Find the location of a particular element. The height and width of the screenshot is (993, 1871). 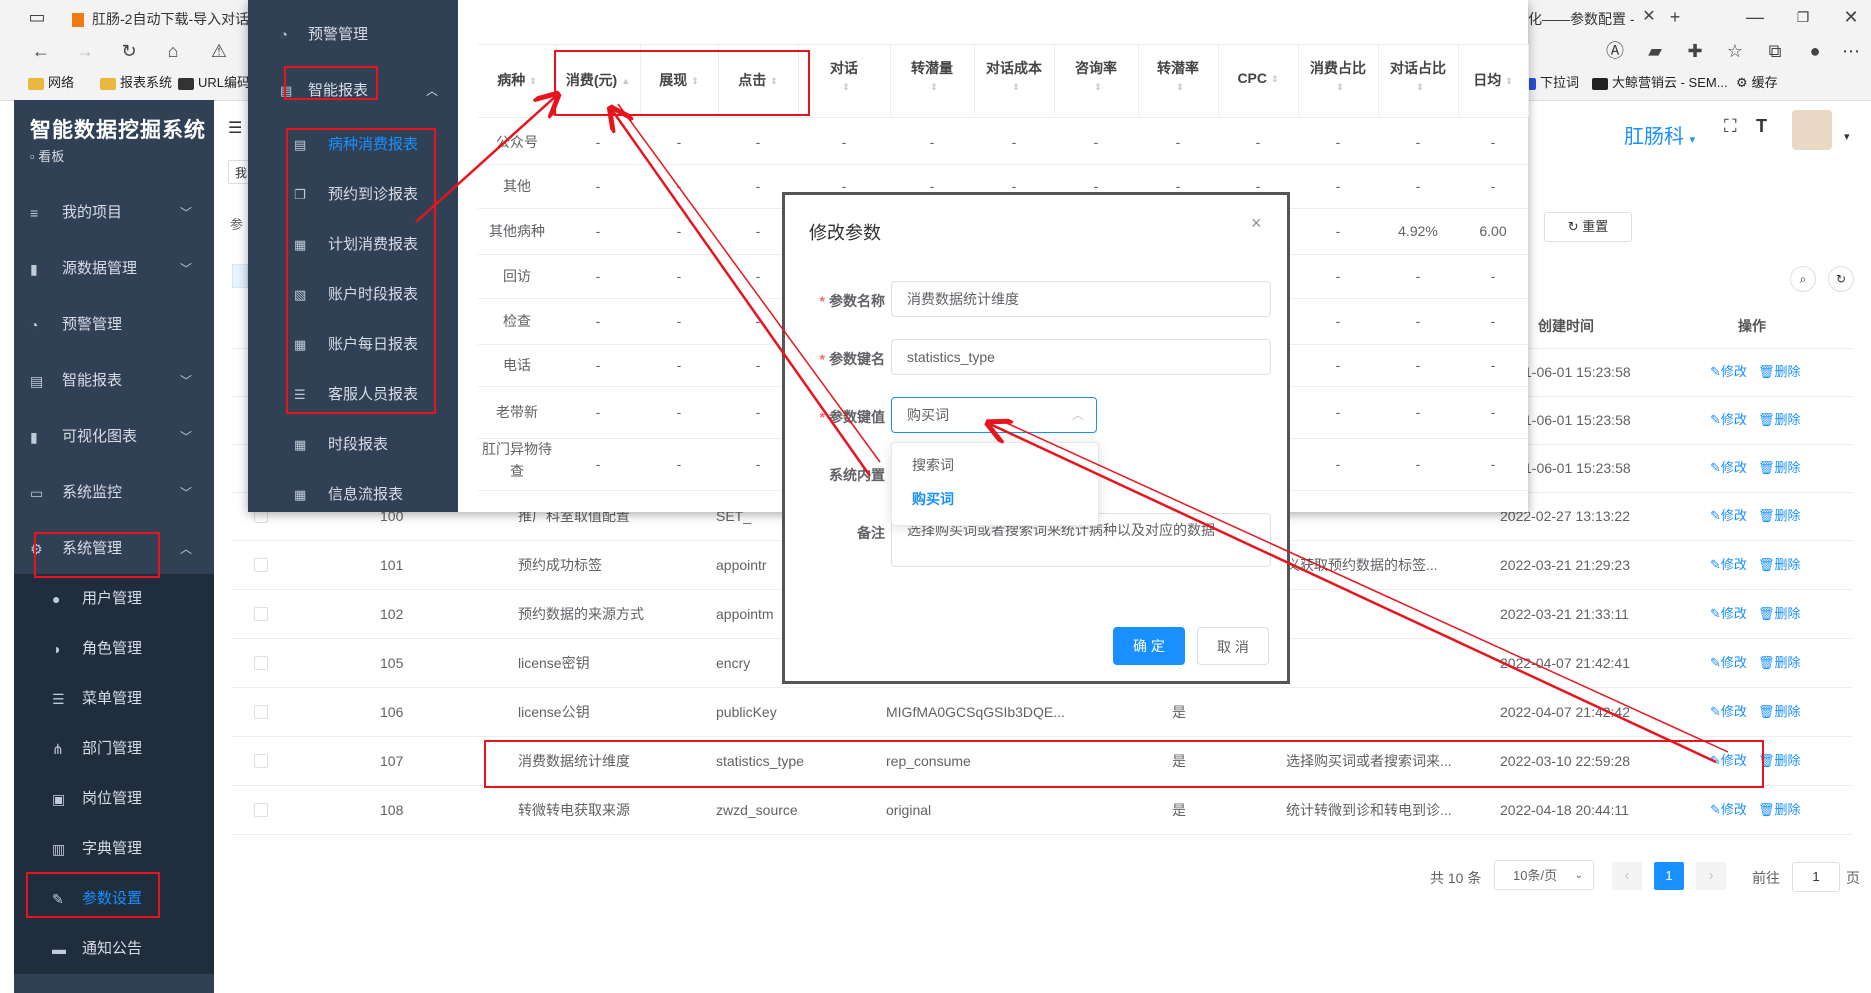

arrow-dialog-to-columns-a is located at coordinates (742, 293).